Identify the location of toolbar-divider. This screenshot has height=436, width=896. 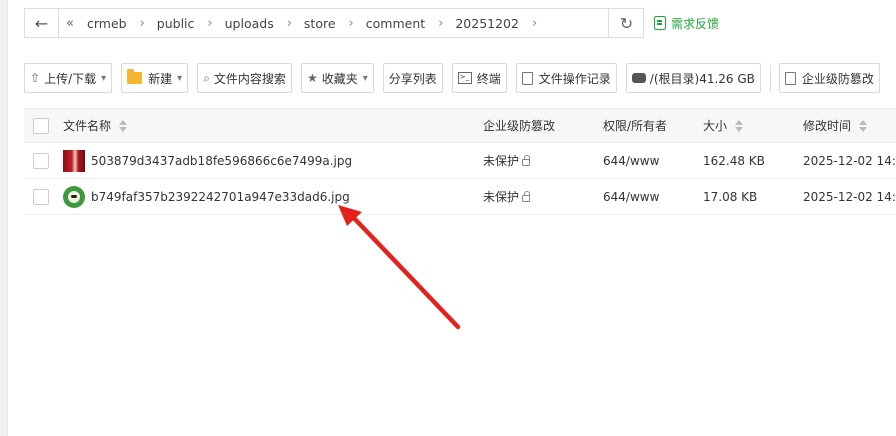
(770, 78).